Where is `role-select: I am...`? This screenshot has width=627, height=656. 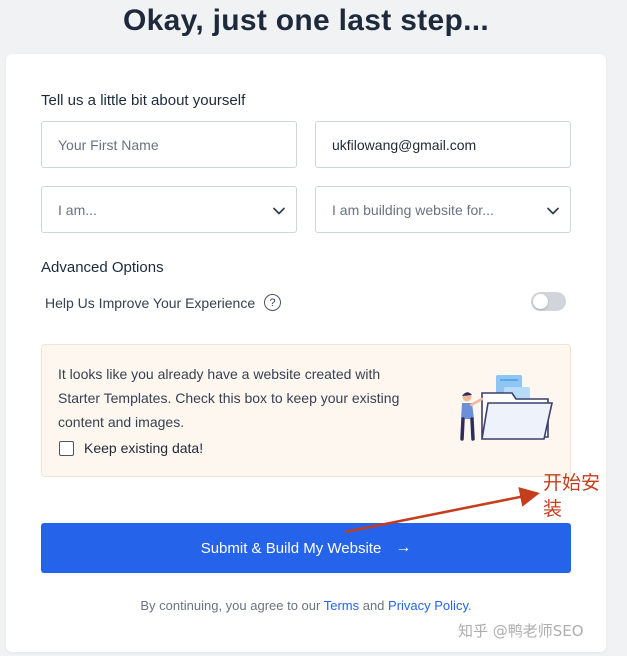
role-select: I am... is located at coordinates (169, 209).